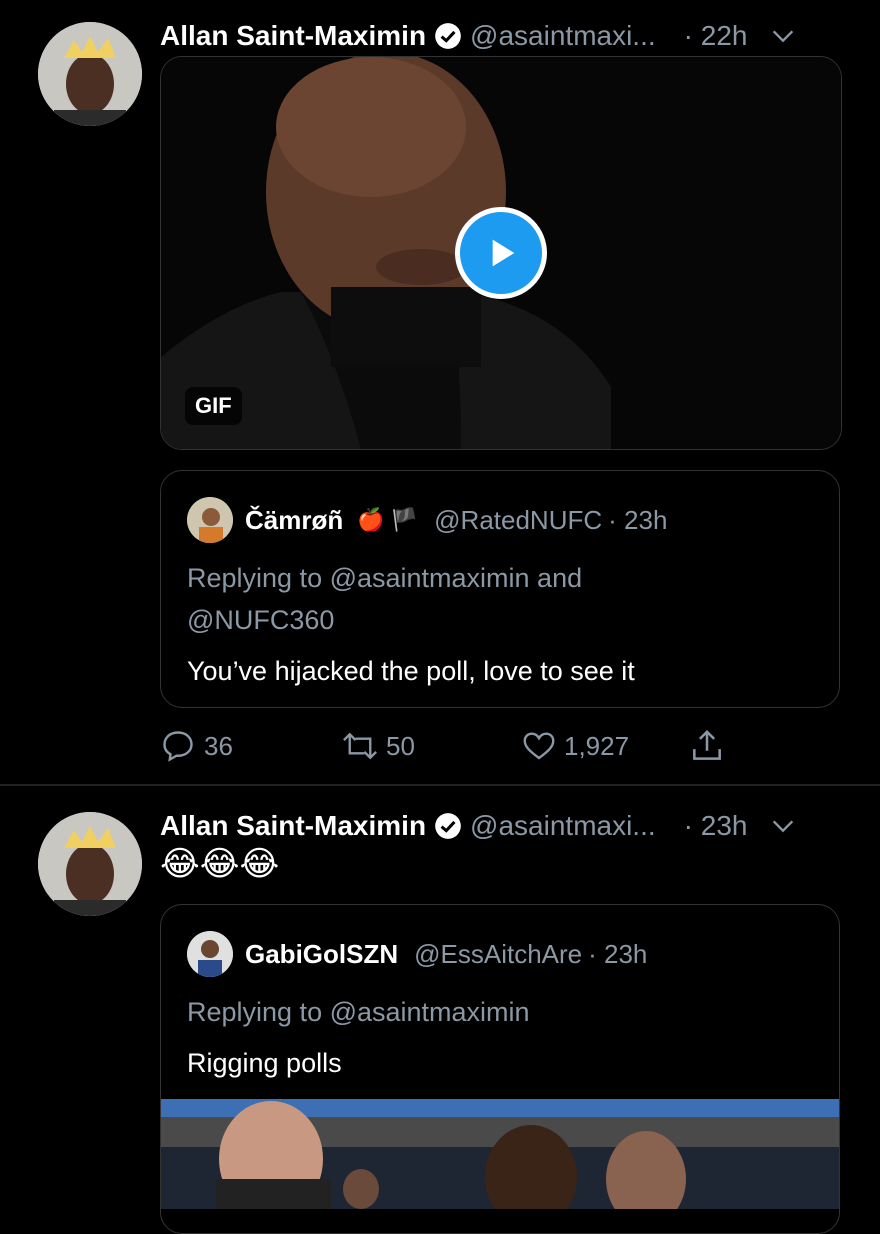 This screenshot has height=1234, width=880. Describe the element at coordinates (429, 746) in the screenshot. I see `retweet-button: 50` at that location.